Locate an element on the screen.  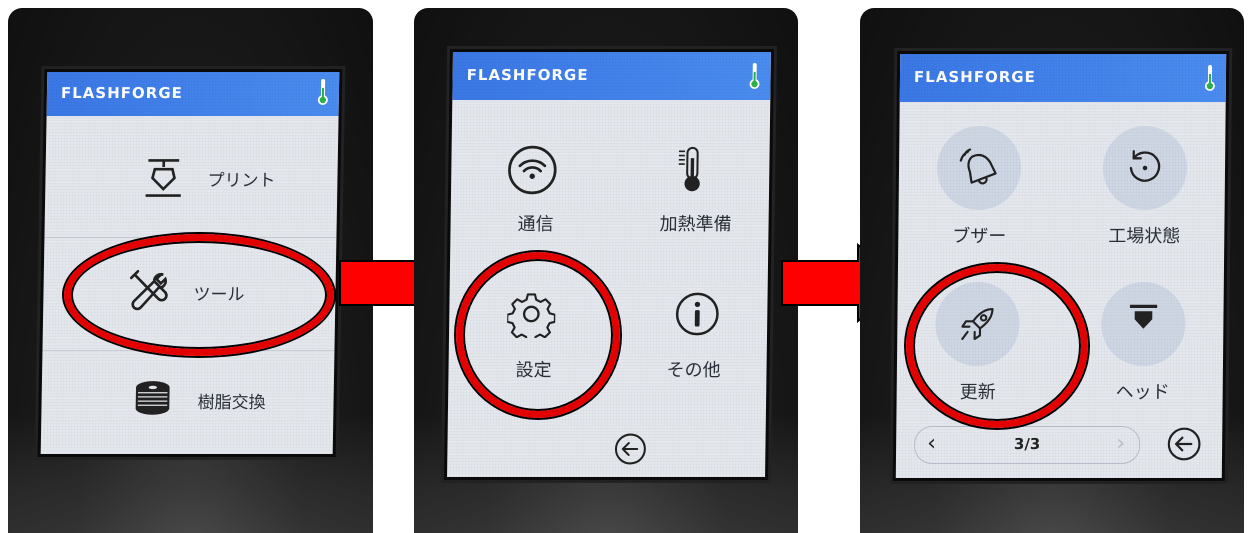
menu-item-filament-change: 樹脂交換 is located at coordinates (187, 400).